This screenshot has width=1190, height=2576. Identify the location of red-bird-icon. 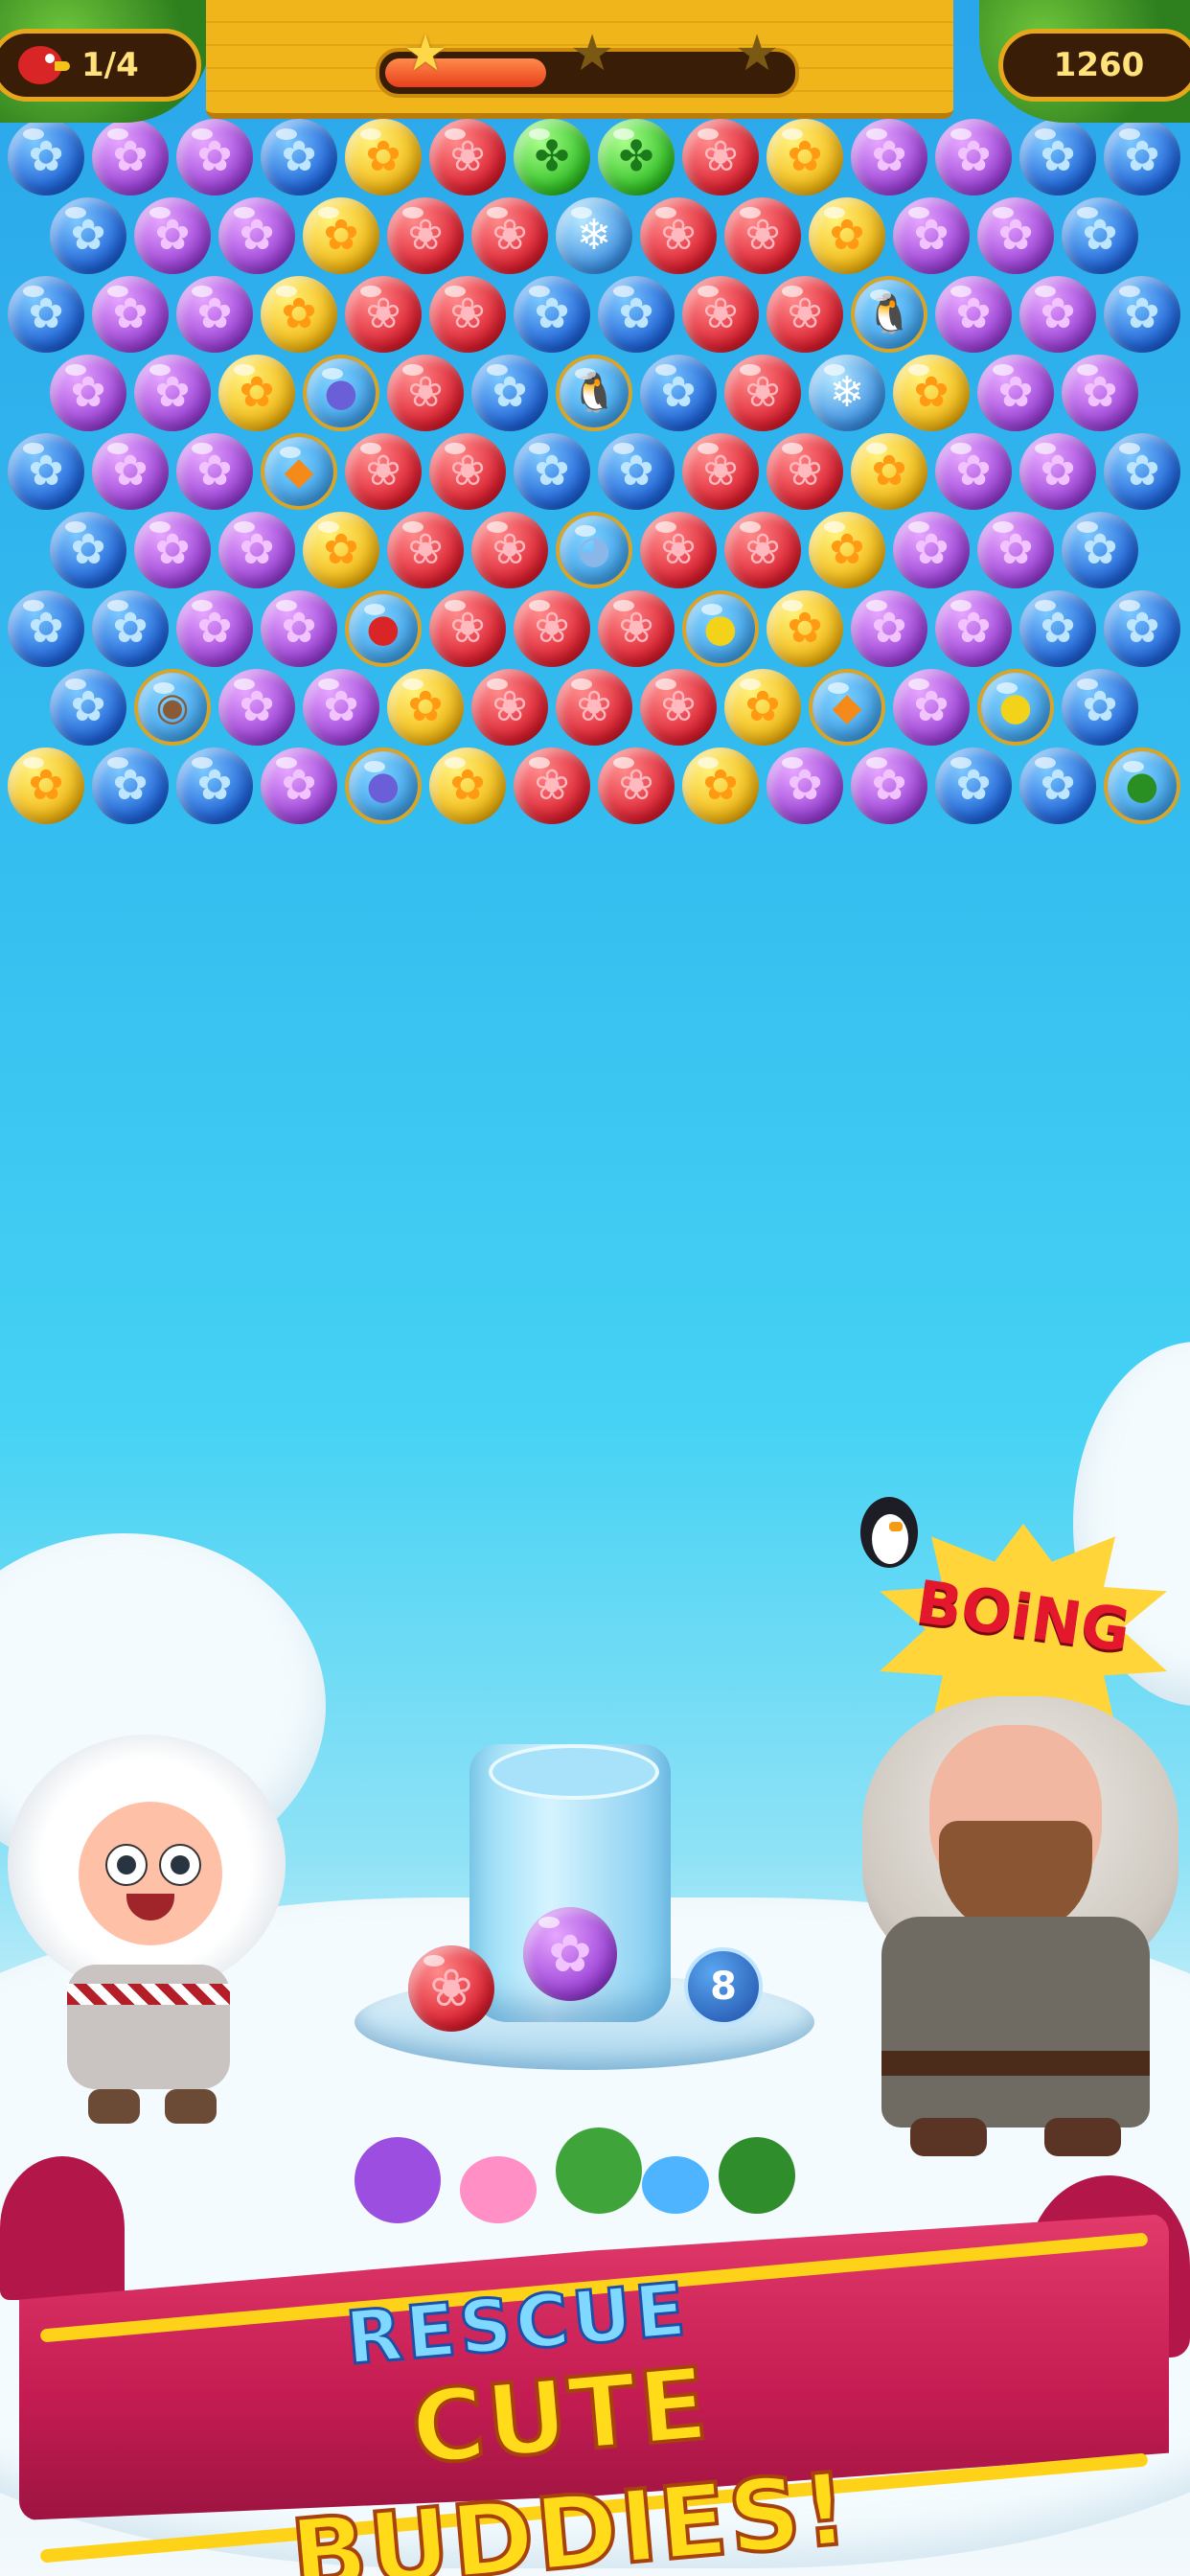
(44, 65).